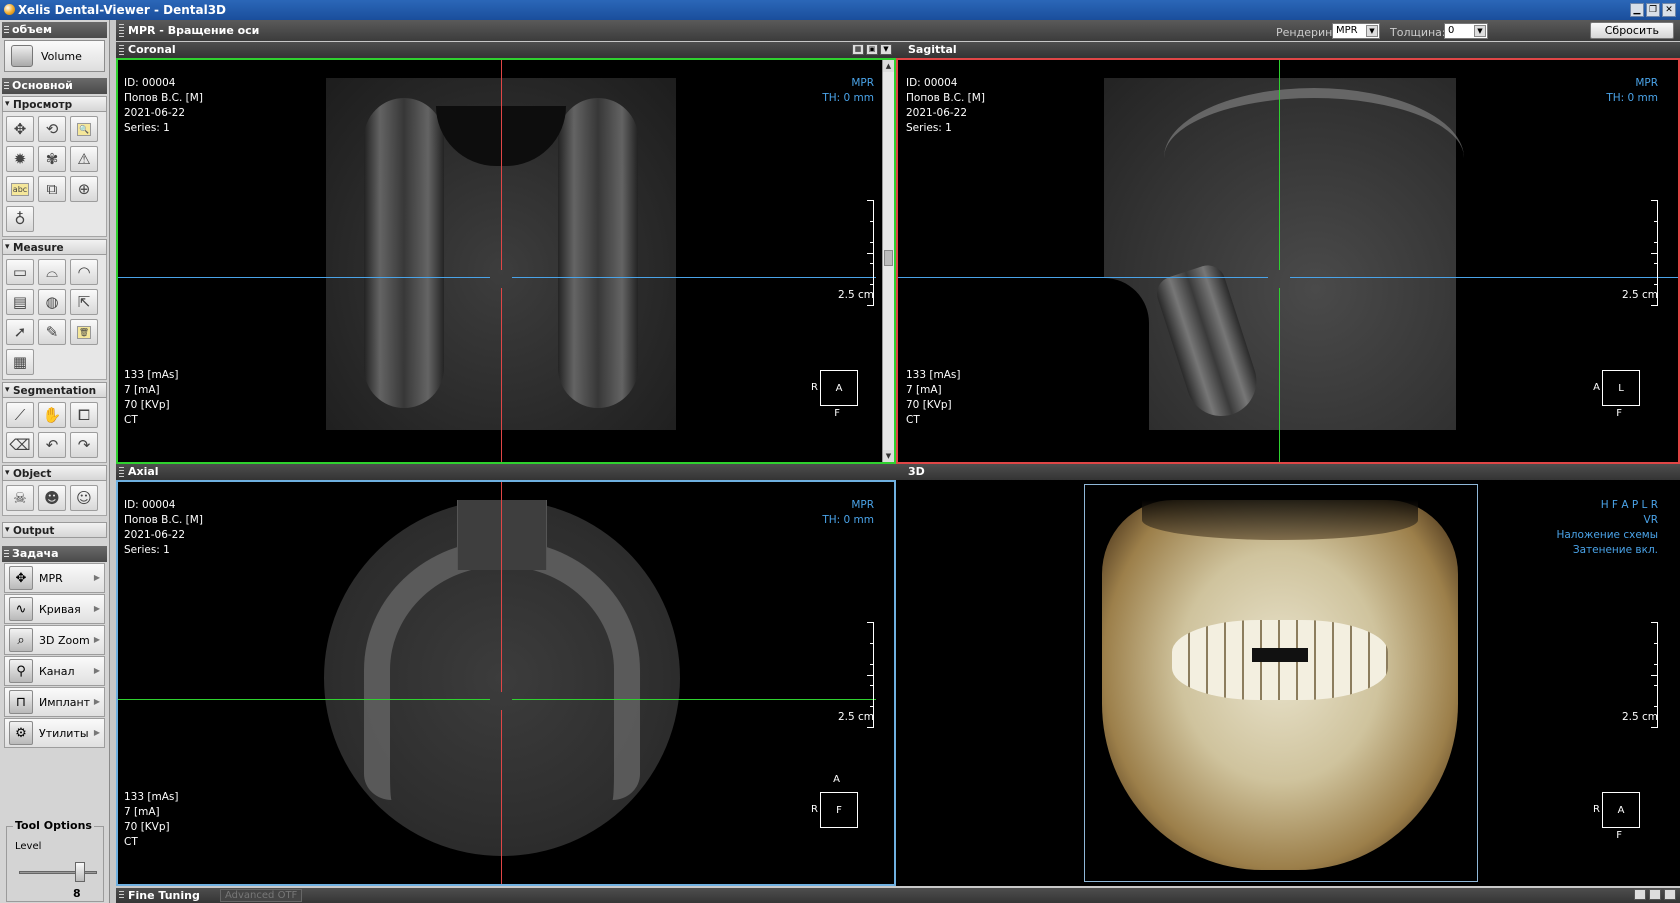 Image resolution: width=1680 pixels, height=903 pixels. I want to click on coronal-header: Coronal ▦ ▣ ▼, so click(506, 50).